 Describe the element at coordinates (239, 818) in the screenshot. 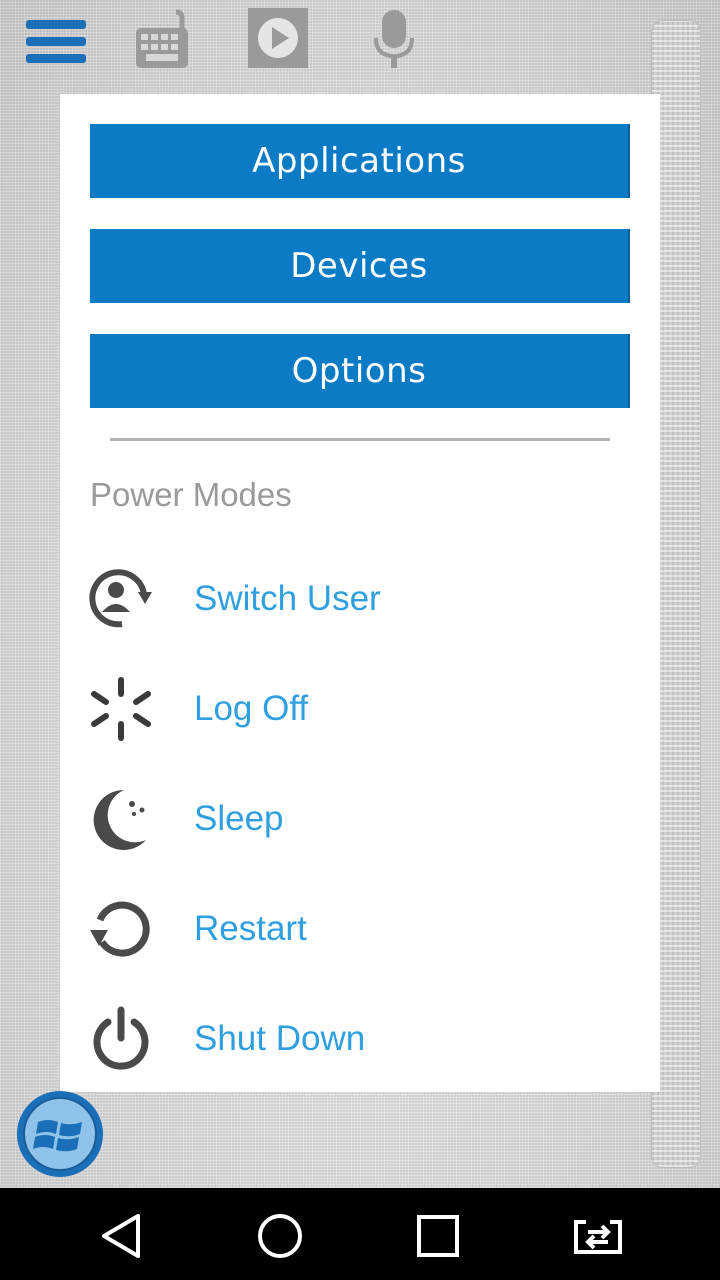

I see `sleep-label: Sleep` at that location.